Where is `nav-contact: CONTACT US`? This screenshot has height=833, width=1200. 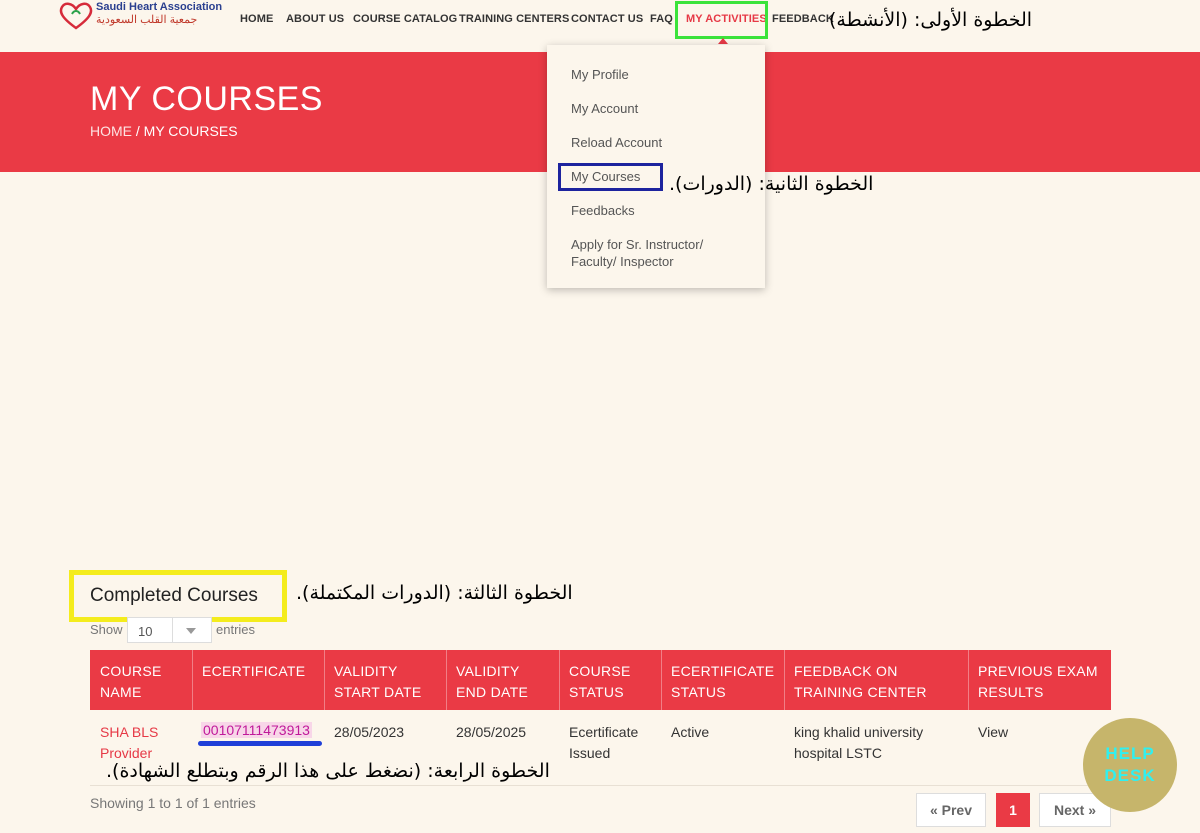
nav-contact: CONTACT US is located at coordinates (607, 20).